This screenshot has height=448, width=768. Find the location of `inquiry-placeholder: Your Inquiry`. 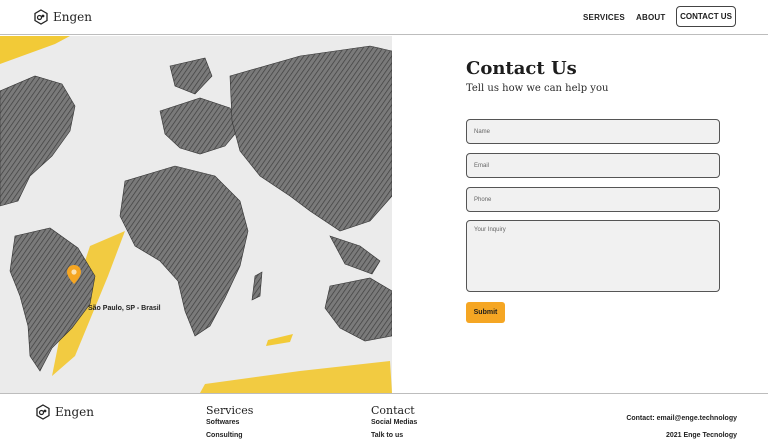

inquiry-placeholder: Your Inquiry is located at coordinates (490, 230).